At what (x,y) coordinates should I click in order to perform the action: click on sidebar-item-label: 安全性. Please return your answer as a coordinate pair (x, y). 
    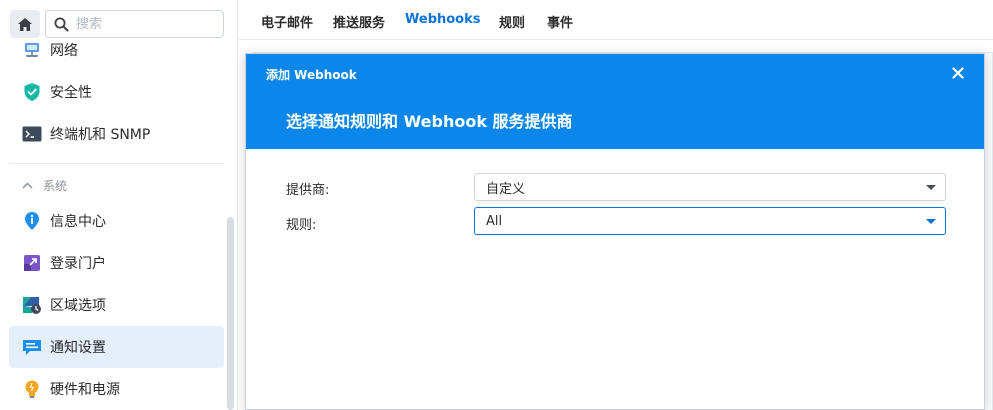
    Looking at the image, I should click on (71, 93).